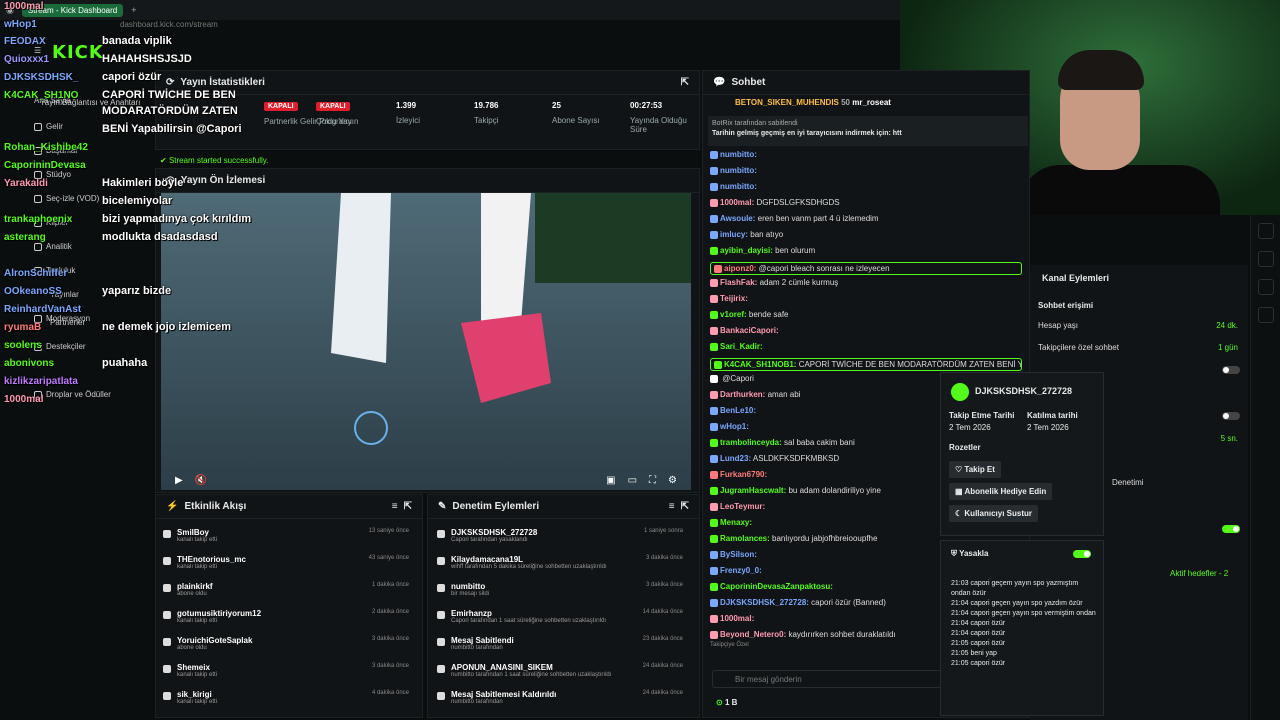 The height and width of the screenshot is (720, 1280). What do you see at coordinates (201, 480) in the screenshot?
I see `mute-icon: 🔇` at bounding box center [201, 480].